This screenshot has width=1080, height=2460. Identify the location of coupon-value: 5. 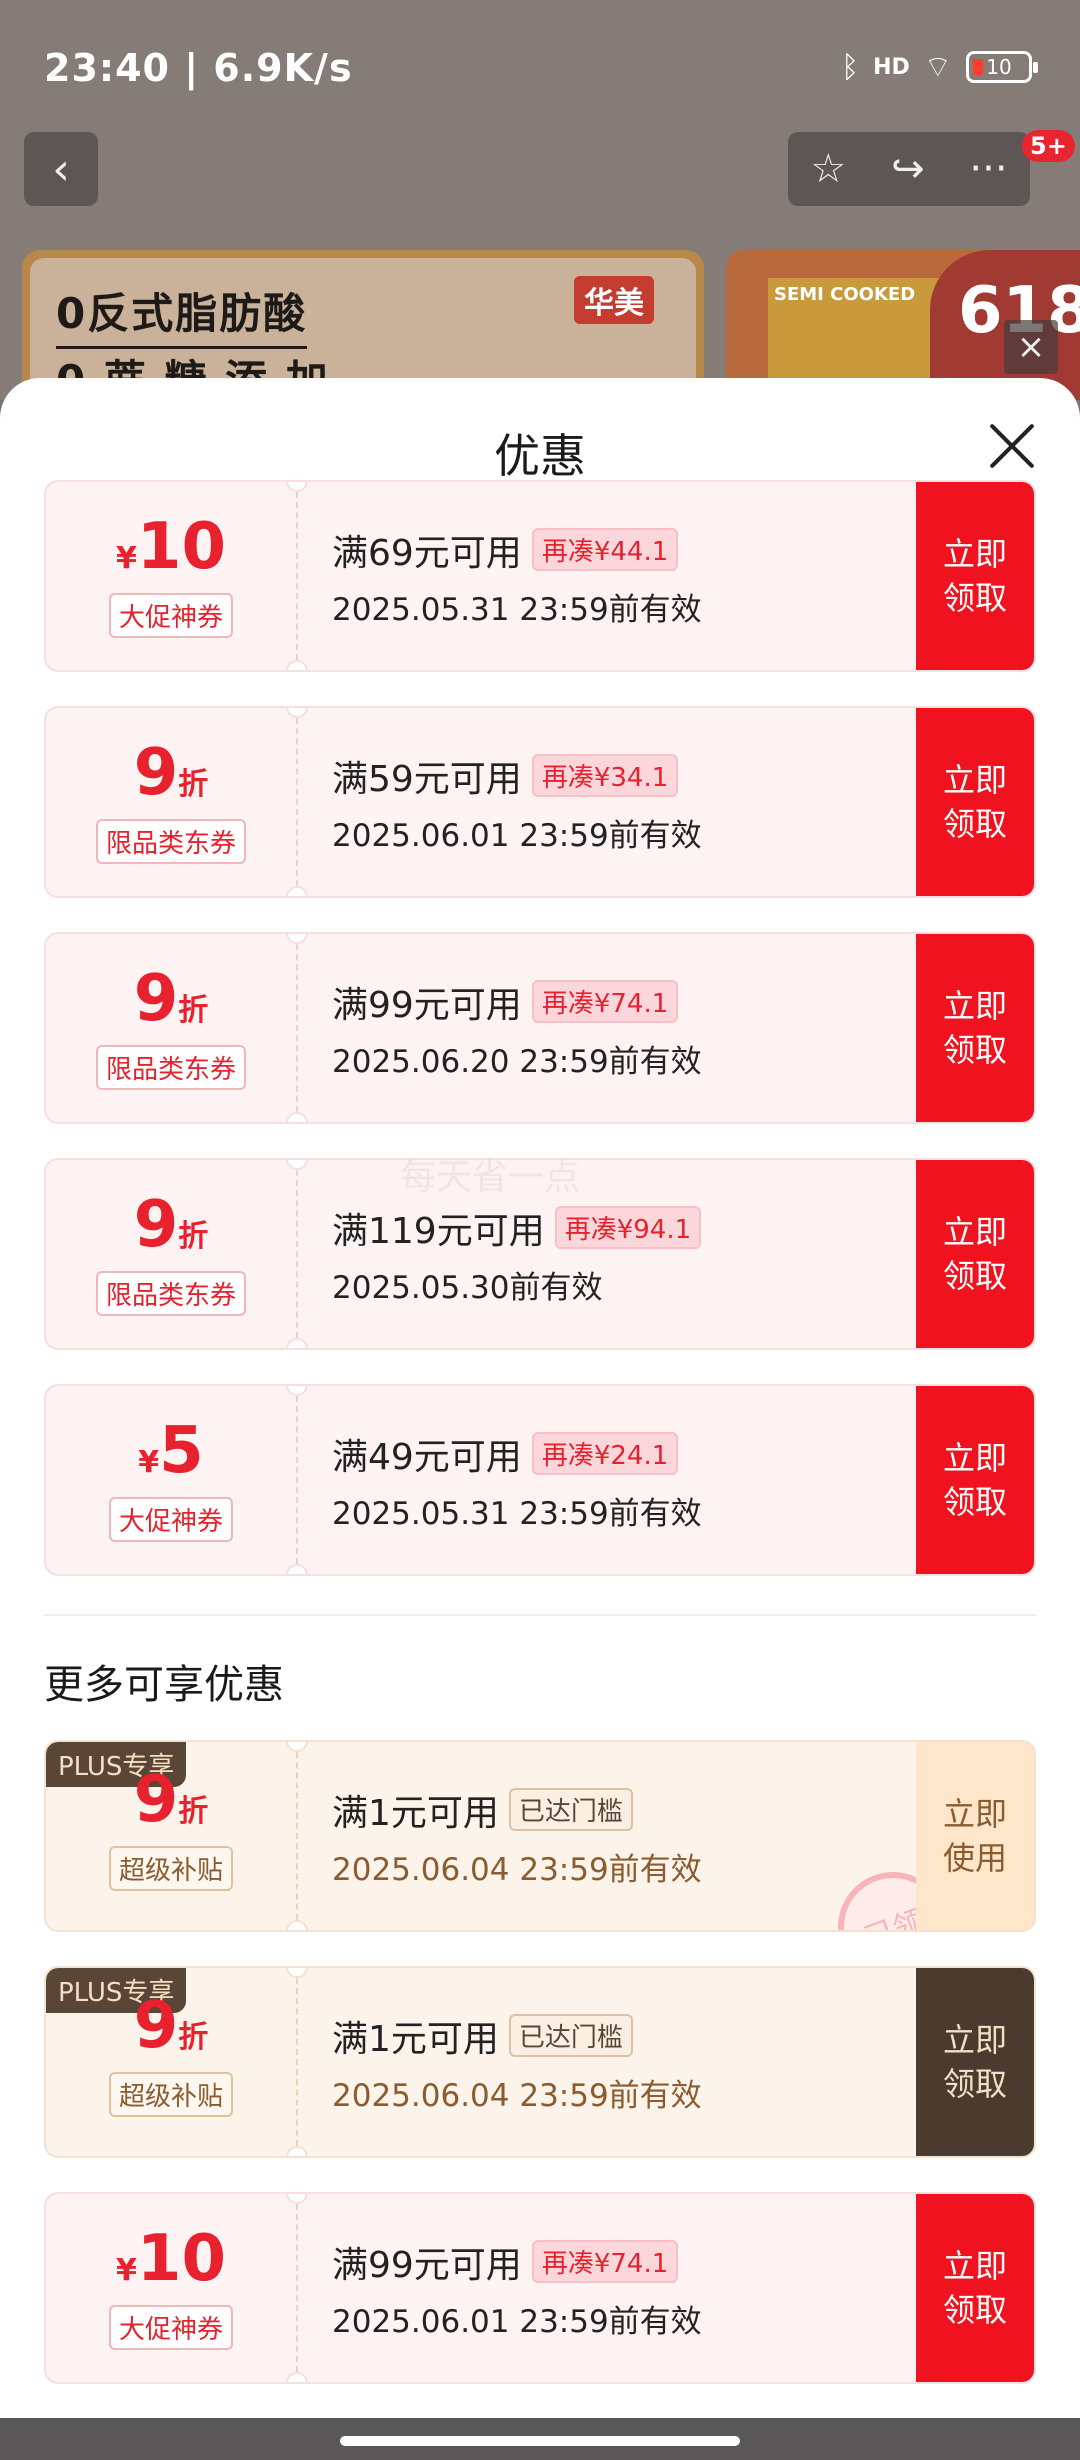
(181, 1450).